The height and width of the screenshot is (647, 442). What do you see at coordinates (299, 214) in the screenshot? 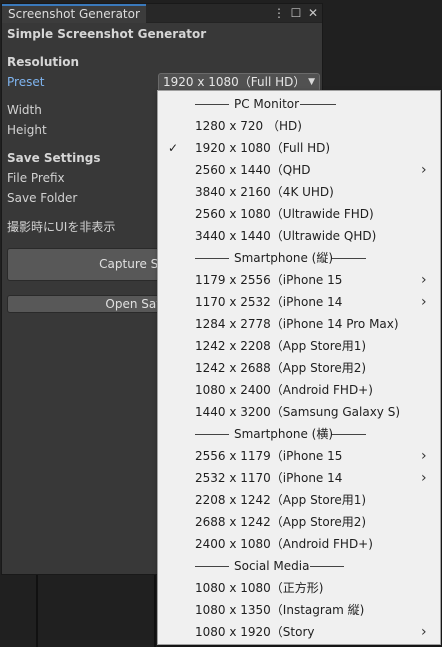
I see `menu-item: 2560 x 1080（Ultrawide FHD)` at bounding box center [299, 214].